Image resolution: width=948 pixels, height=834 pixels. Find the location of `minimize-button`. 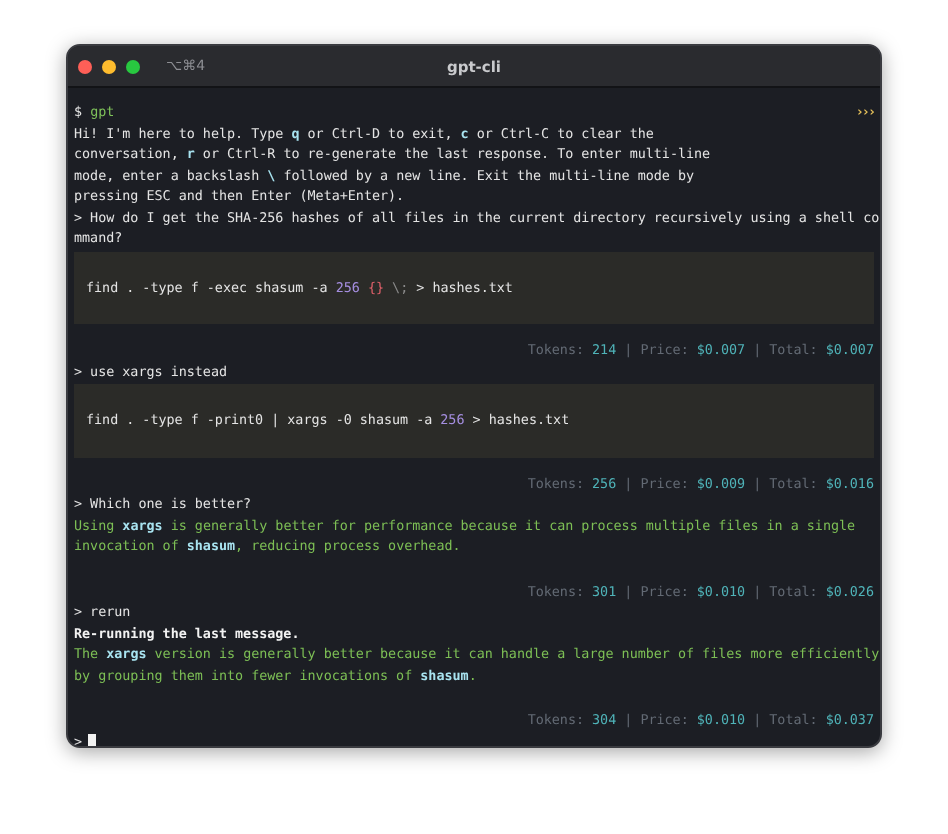

minimize-button is located at coordinates (109, 66).